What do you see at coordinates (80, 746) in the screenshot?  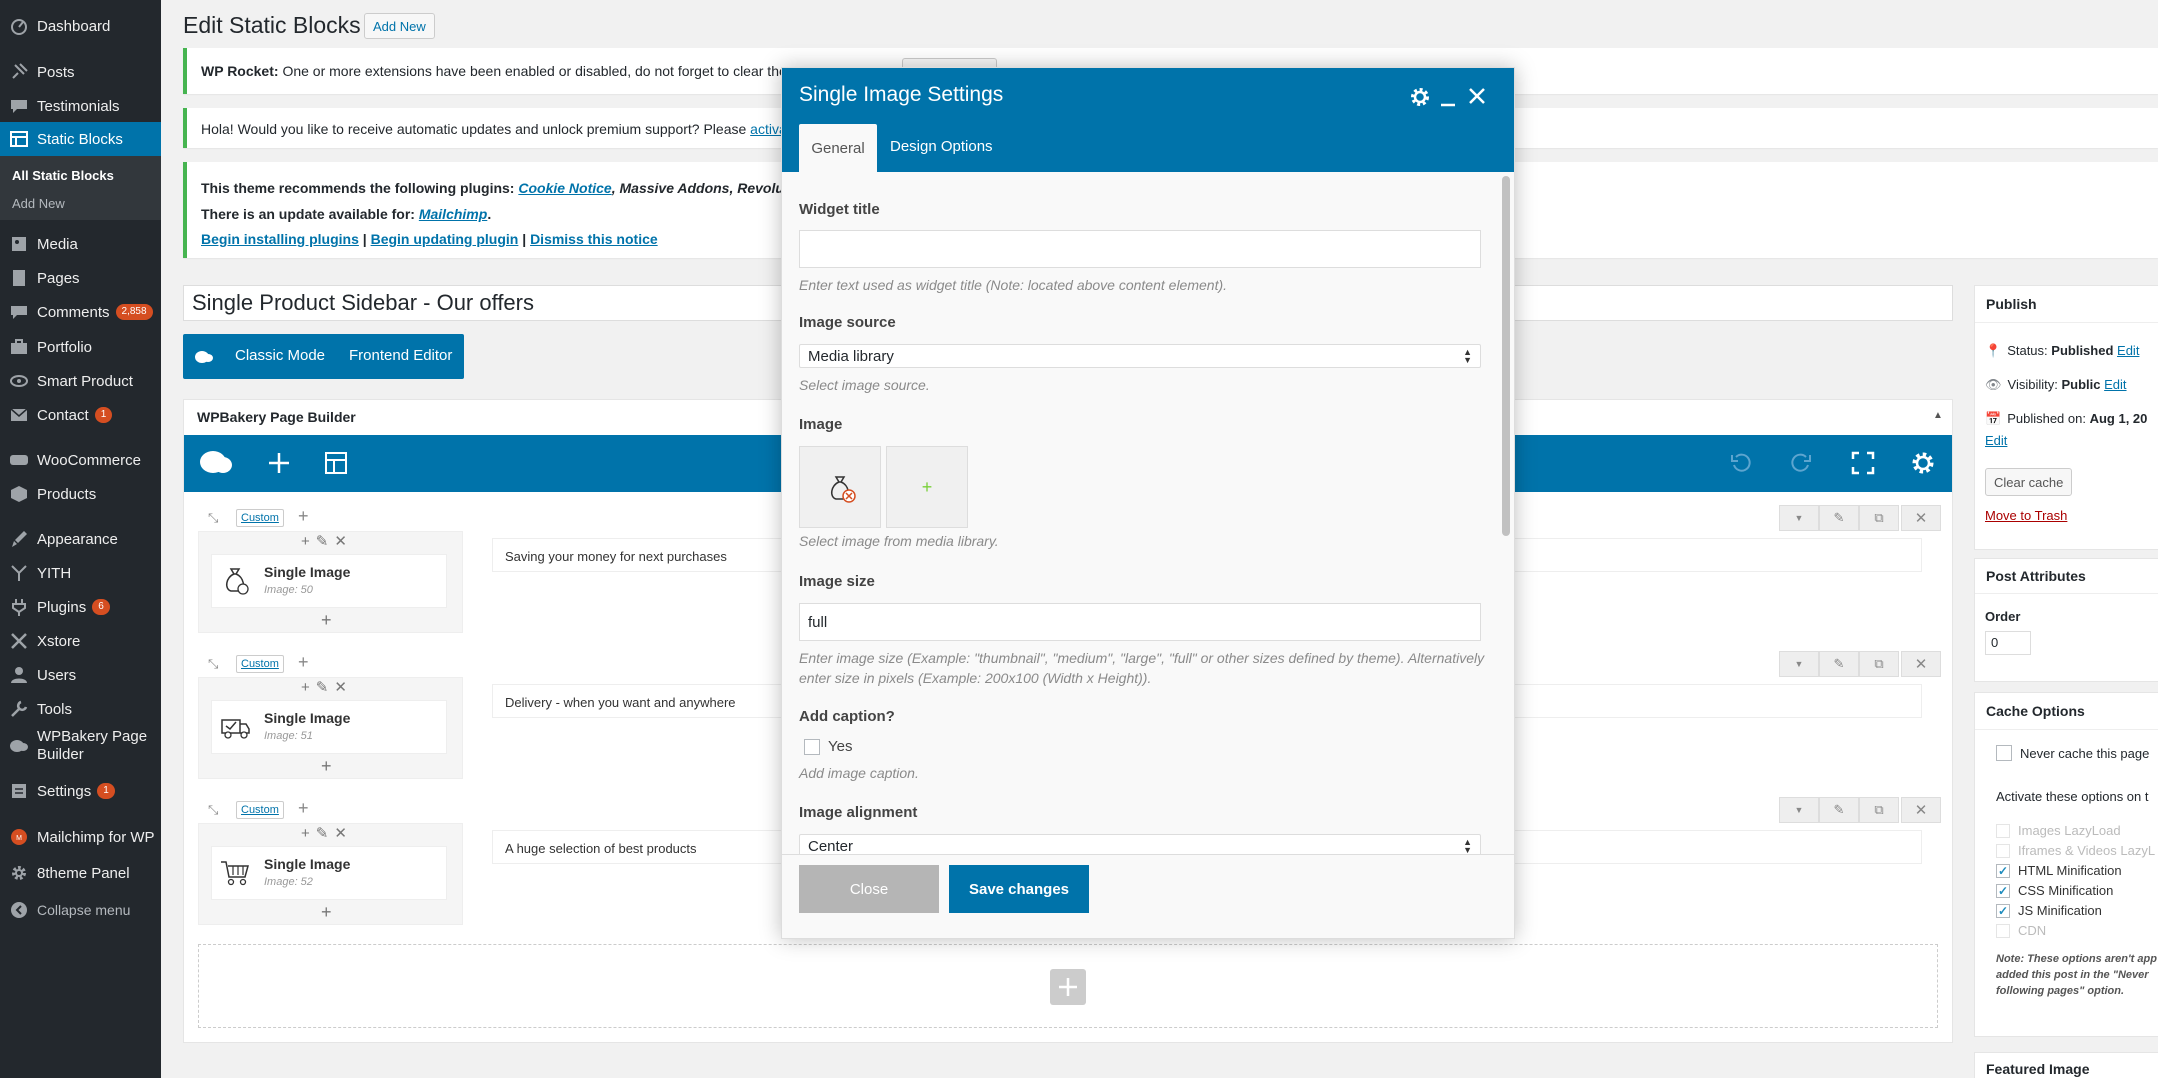 I see `sidebar-item-wpbakery-page-builder: WPBakery Page Builder` at bounding box center [80, 746].